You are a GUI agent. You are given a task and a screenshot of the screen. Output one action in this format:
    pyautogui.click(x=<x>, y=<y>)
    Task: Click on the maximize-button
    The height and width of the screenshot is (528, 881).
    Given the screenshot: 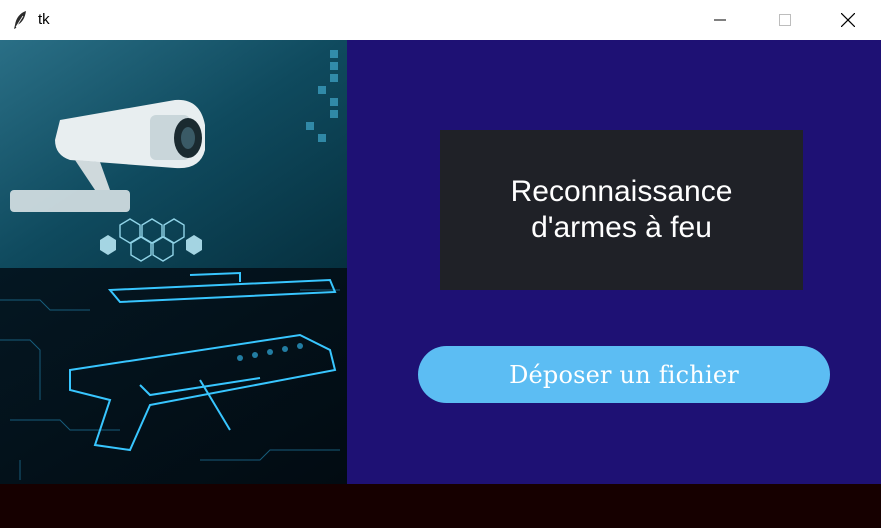 What is the action you would take?
    pyautogui.click(x=785, y=20)
    